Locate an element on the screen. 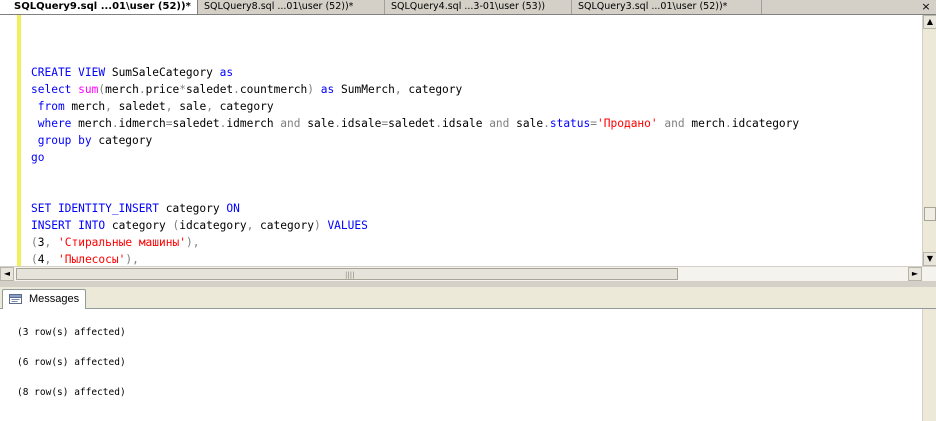 This screenshot has width=936, height=421. code-token: price is located at coordinates (162, 89).